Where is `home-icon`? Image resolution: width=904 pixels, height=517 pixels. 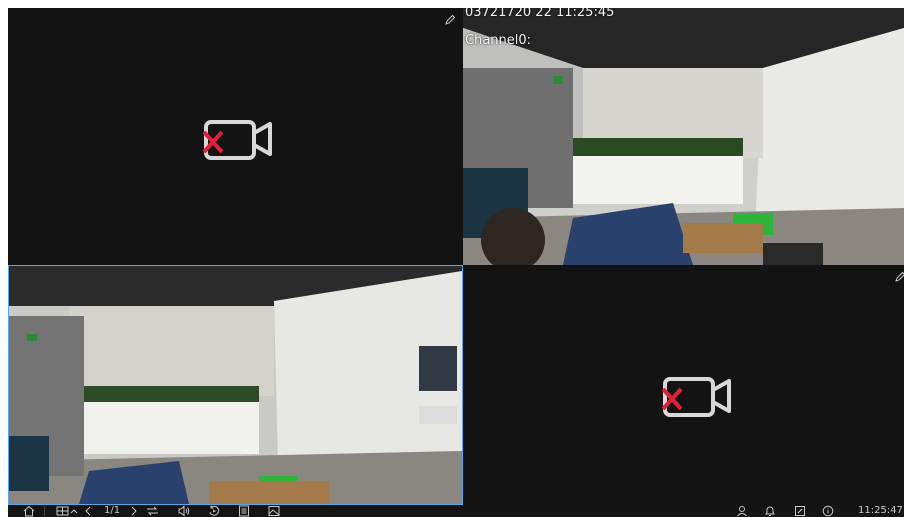 home-icon is located at coordinates (29, 511).